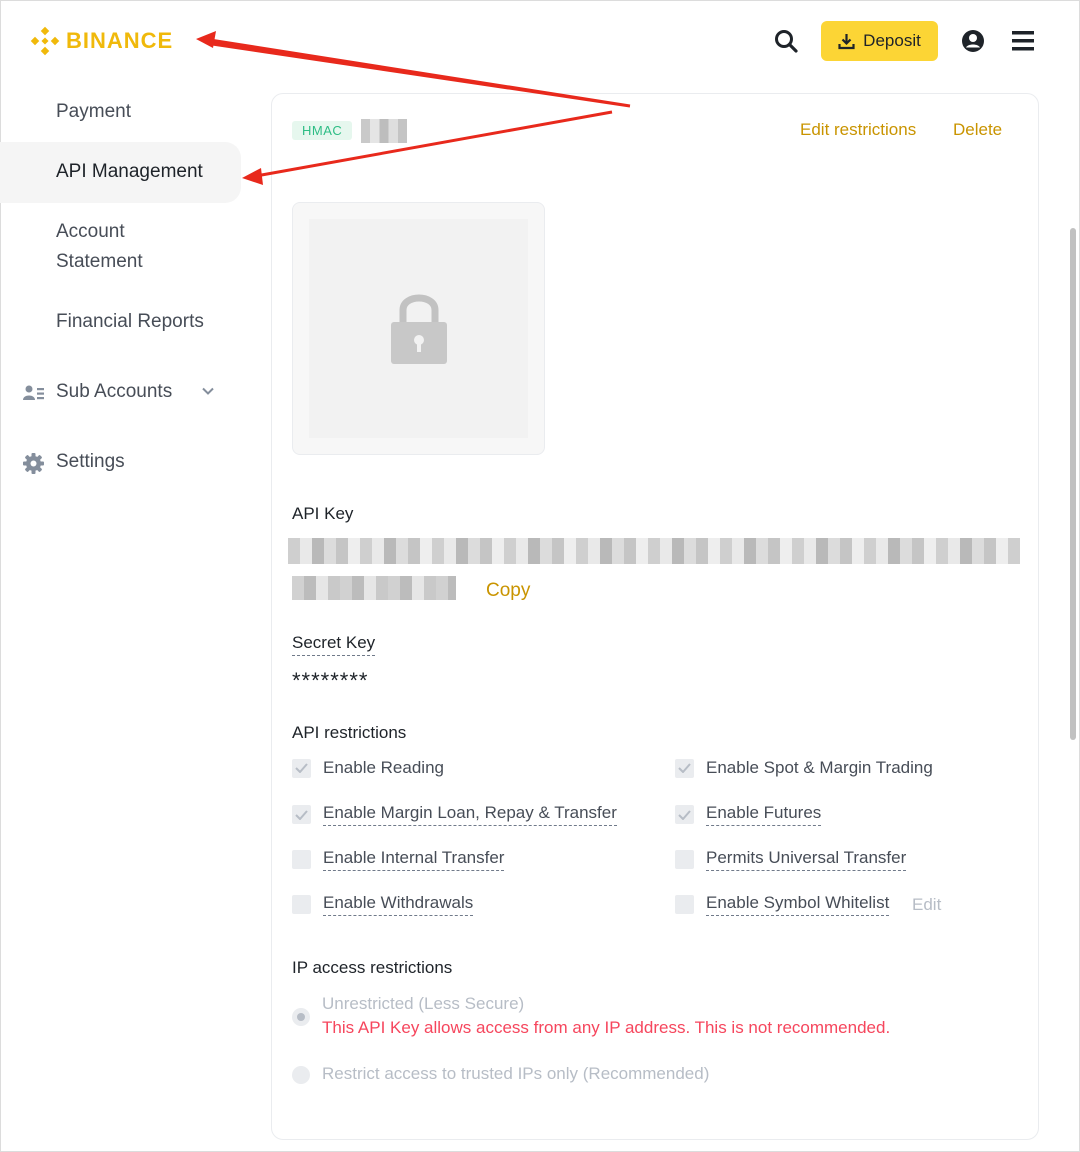 This screenshot has height=1152, width=1080. What do you see at coordinates (129, 172) in the screenshot?
I see `sidebar-item-api-management: API Management` at bounding box center [129, 172].